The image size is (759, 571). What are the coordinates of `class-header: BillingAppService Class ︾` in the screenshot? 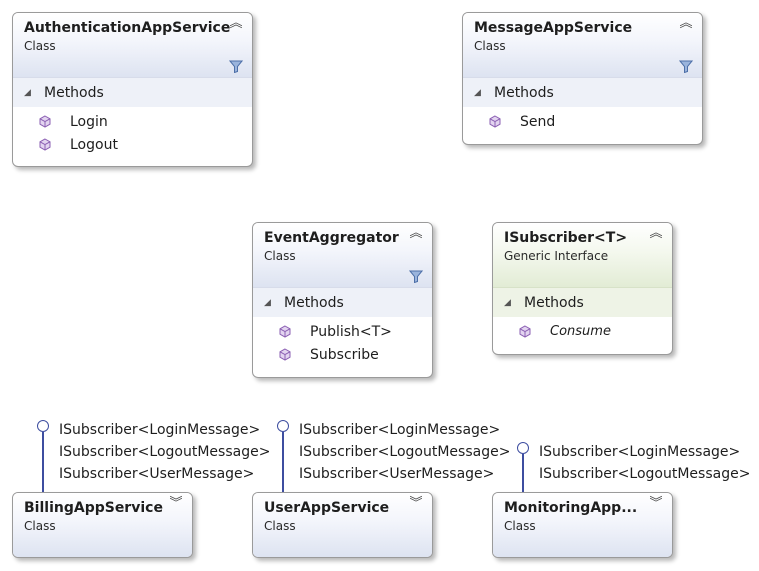 It's located at (102, 525).